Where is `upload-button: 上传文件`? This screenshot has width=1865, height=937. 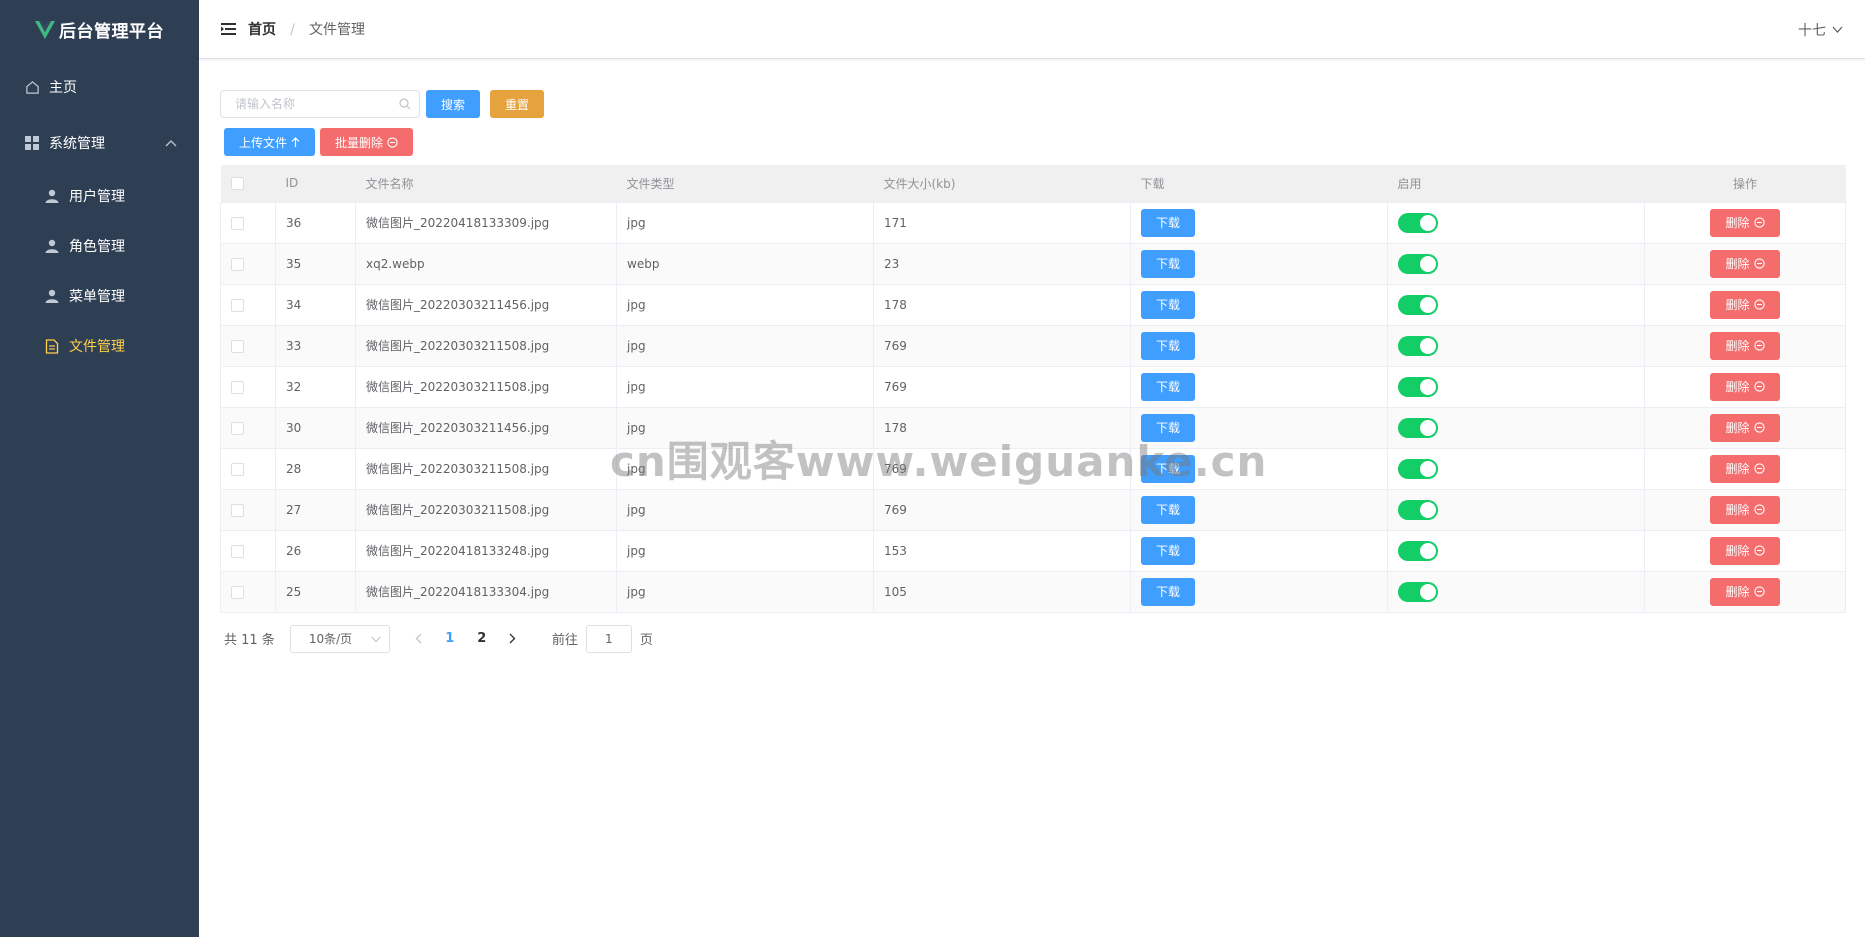
upload-button: 上传文件 is located at coordinates (270, 142).